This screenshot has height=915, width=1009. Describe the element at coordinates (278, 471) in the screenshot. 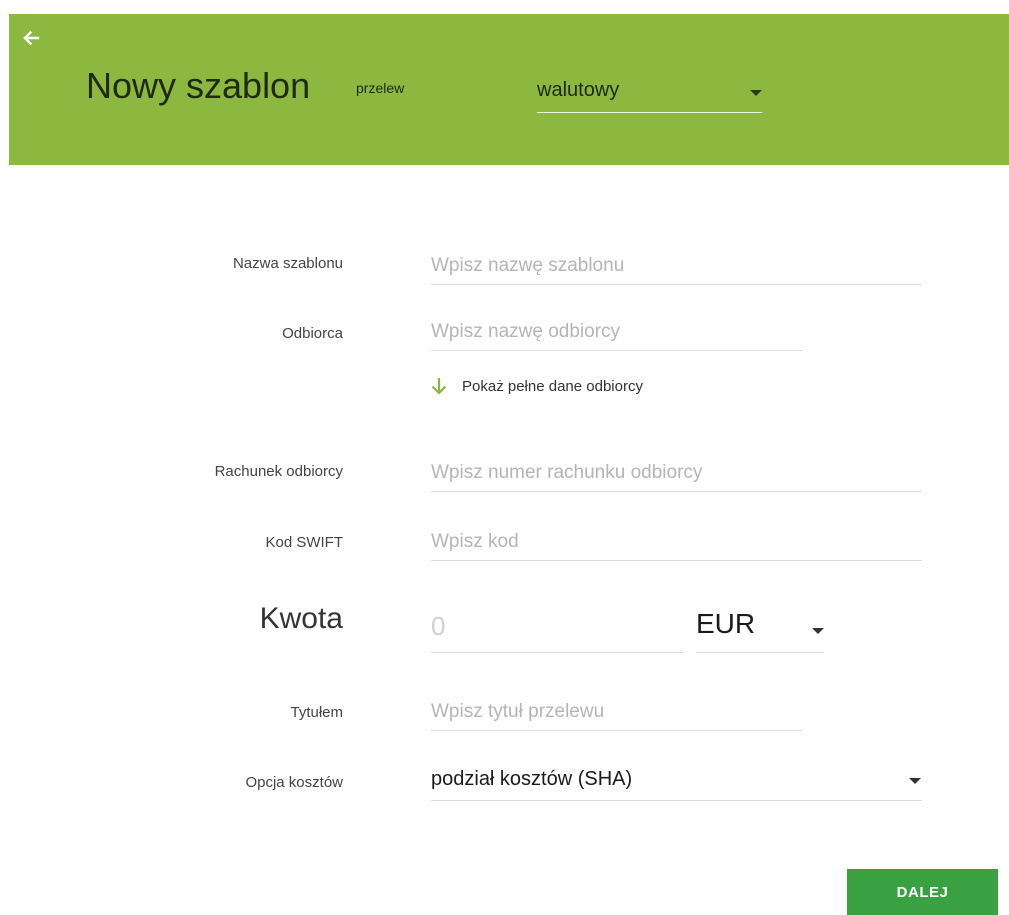

I see `recipient-account-label: Rachunek odbiorcy` at that location.